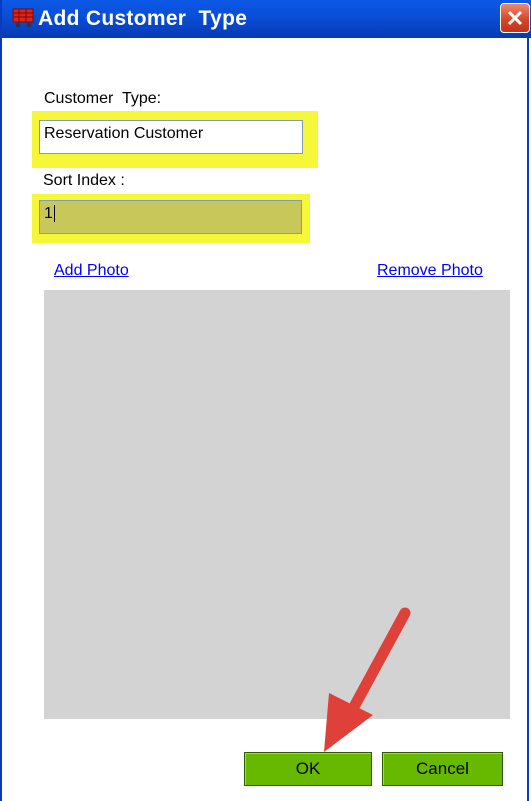 The image size is (531, 801). I want to click on text-caret, so click(54, 214).